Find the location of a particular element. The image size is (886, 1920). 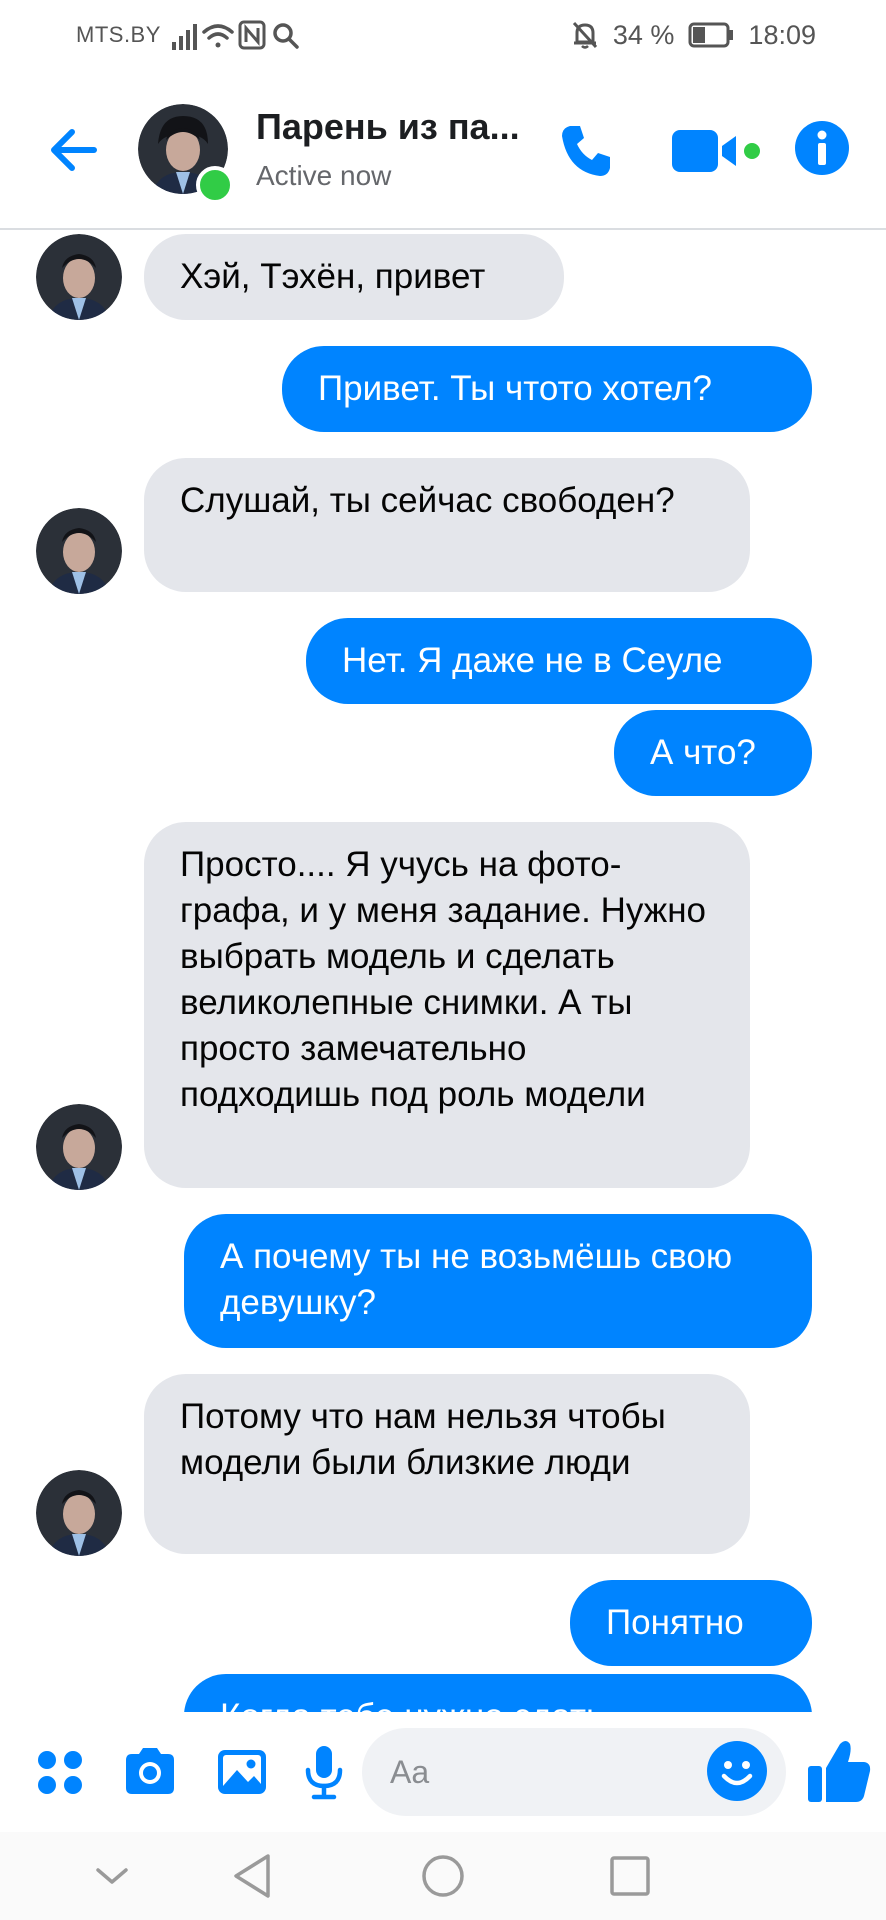

nfc-icon is located at coordinates (252, 35).